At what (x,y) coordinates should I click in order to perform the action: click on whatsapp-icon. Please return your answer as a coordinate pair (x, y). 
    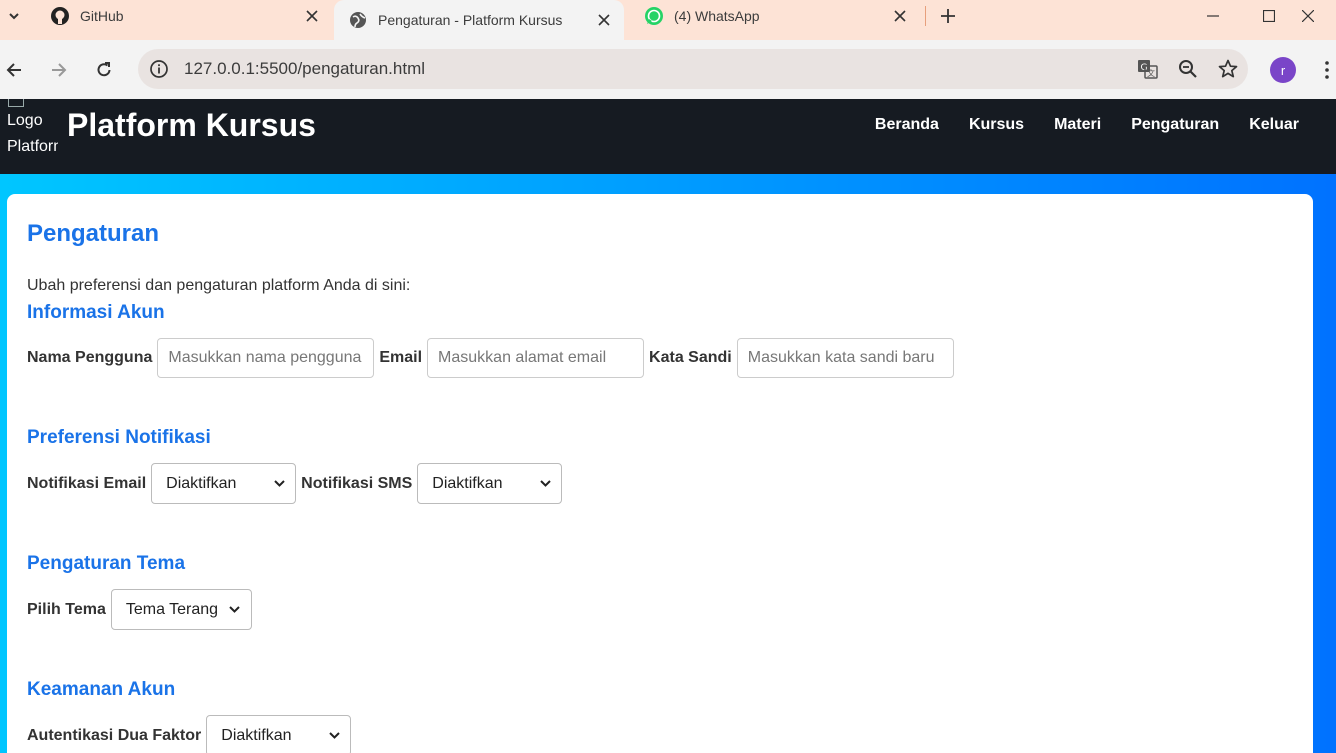
    Looking at the image, I should click on (654, 16).